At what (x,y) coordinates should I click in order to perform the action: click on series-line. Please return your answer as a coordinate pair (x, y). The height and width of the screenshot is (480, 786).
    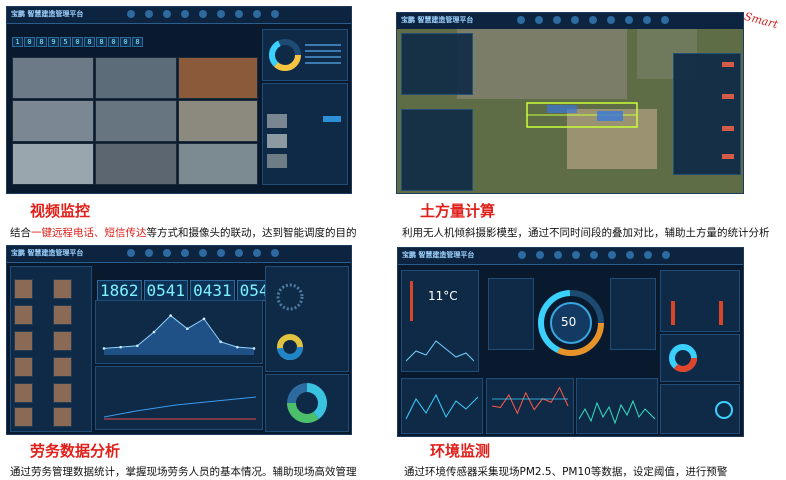
    Looking at the image, I should click on (530, 400).